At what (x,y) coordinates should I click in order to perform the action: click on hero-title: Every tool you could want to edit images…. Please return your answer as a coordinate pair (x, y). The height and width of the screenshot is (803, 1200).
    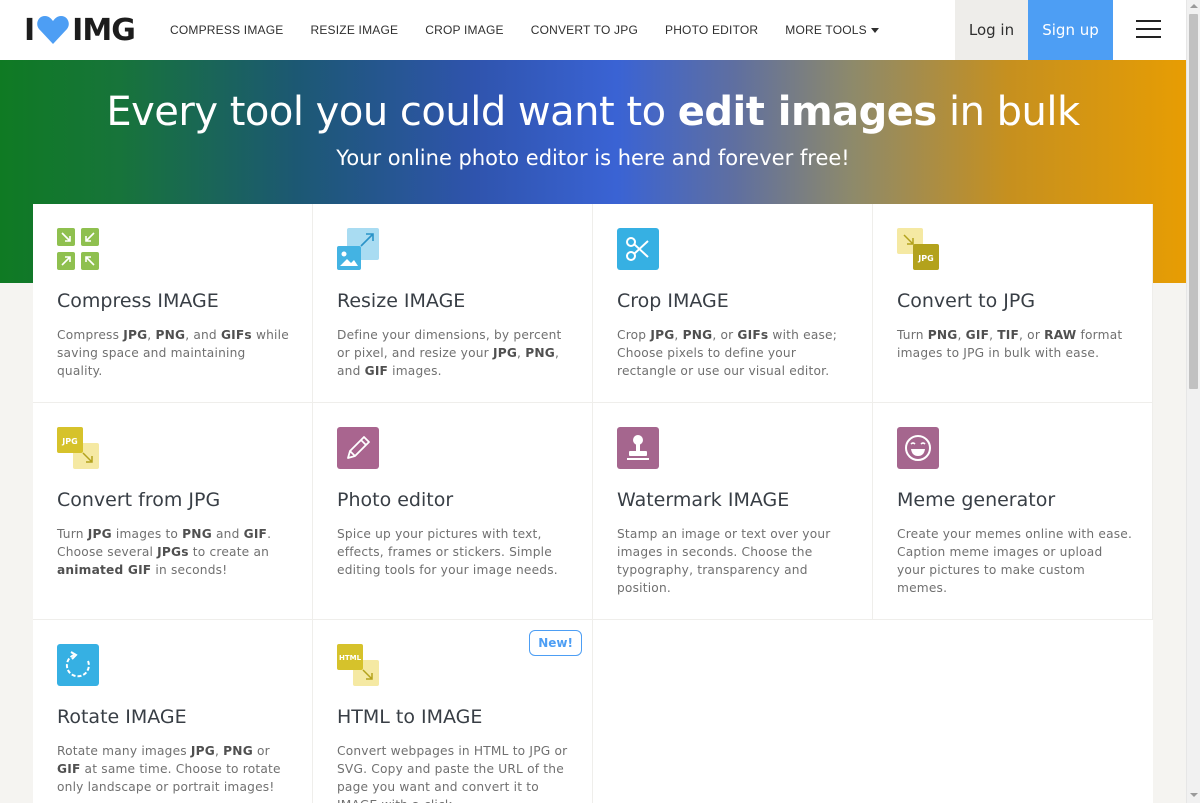
    Looking at the image, I should click on (593, 112).